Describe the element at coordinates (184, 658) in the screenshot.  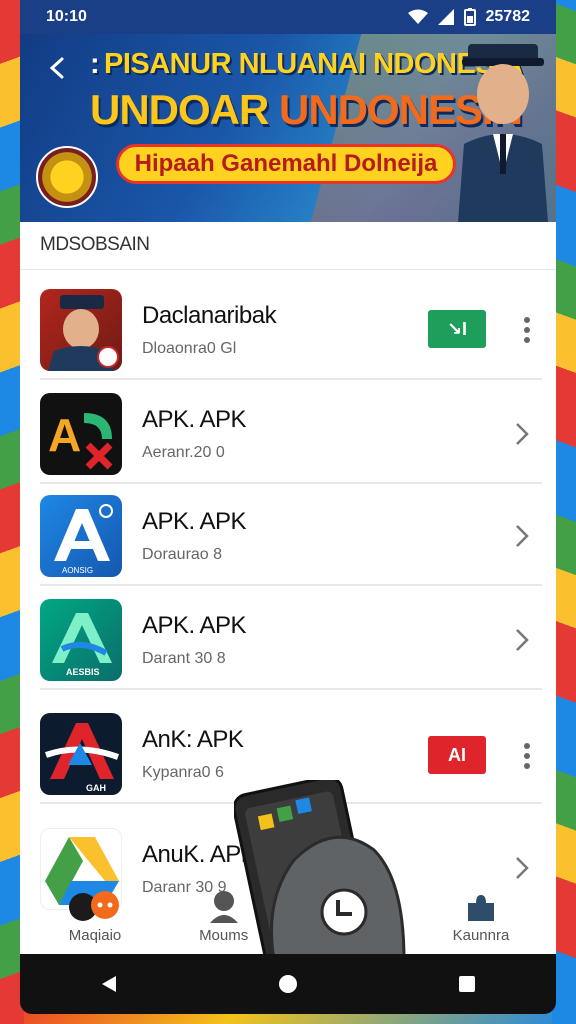
I see `app-meta: Darant 30 8` at that location.